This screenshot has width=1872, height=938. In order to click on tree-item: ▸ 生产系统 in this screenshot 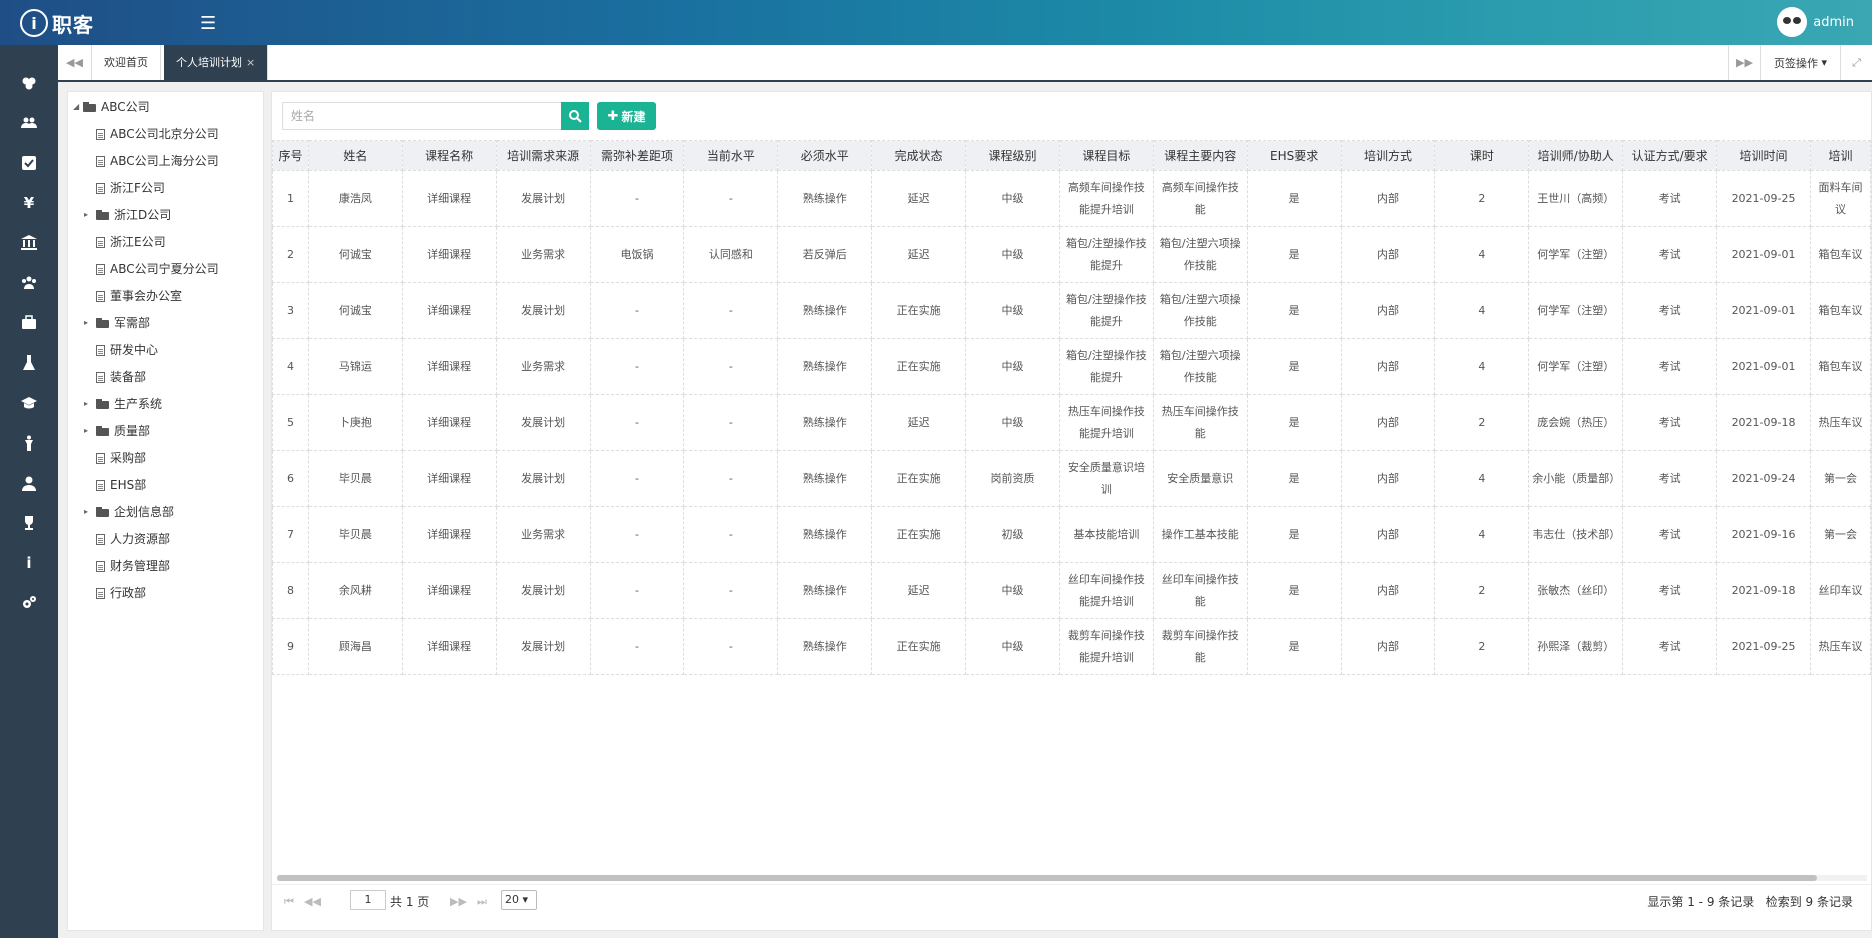, I will do `click(123, 404)`.